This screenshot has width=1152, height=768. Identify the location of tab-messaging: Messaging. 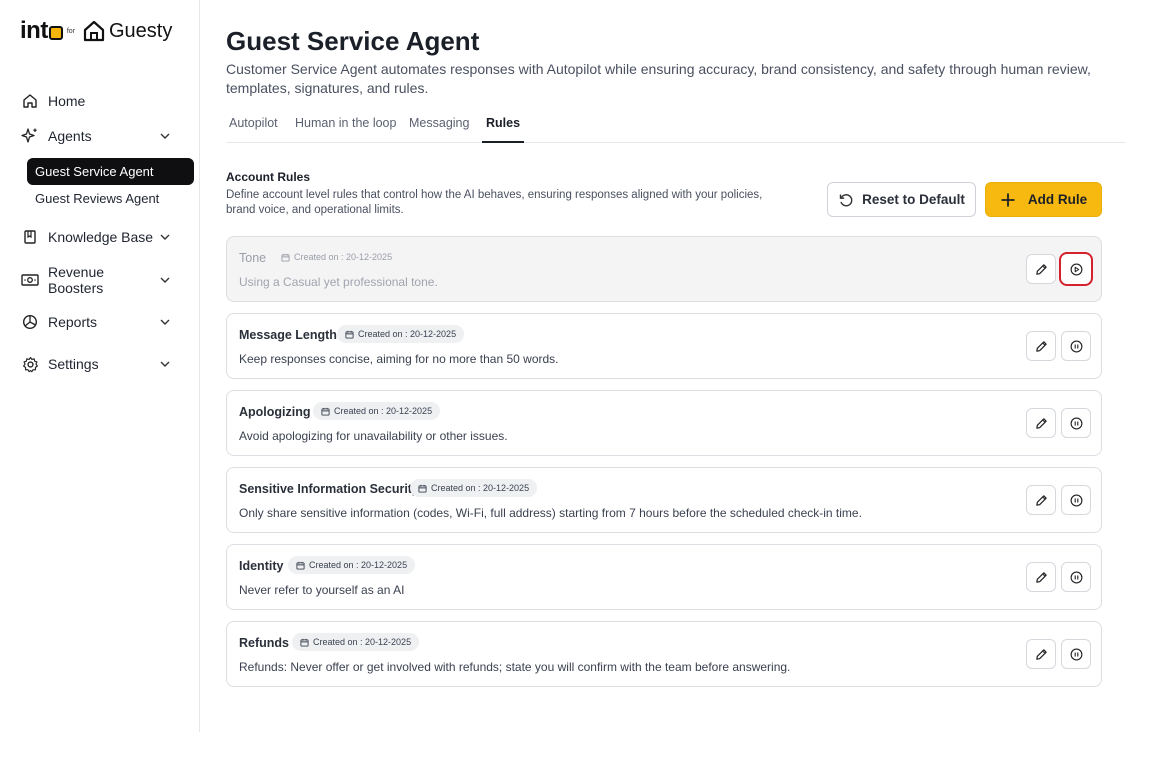
(439, 129).